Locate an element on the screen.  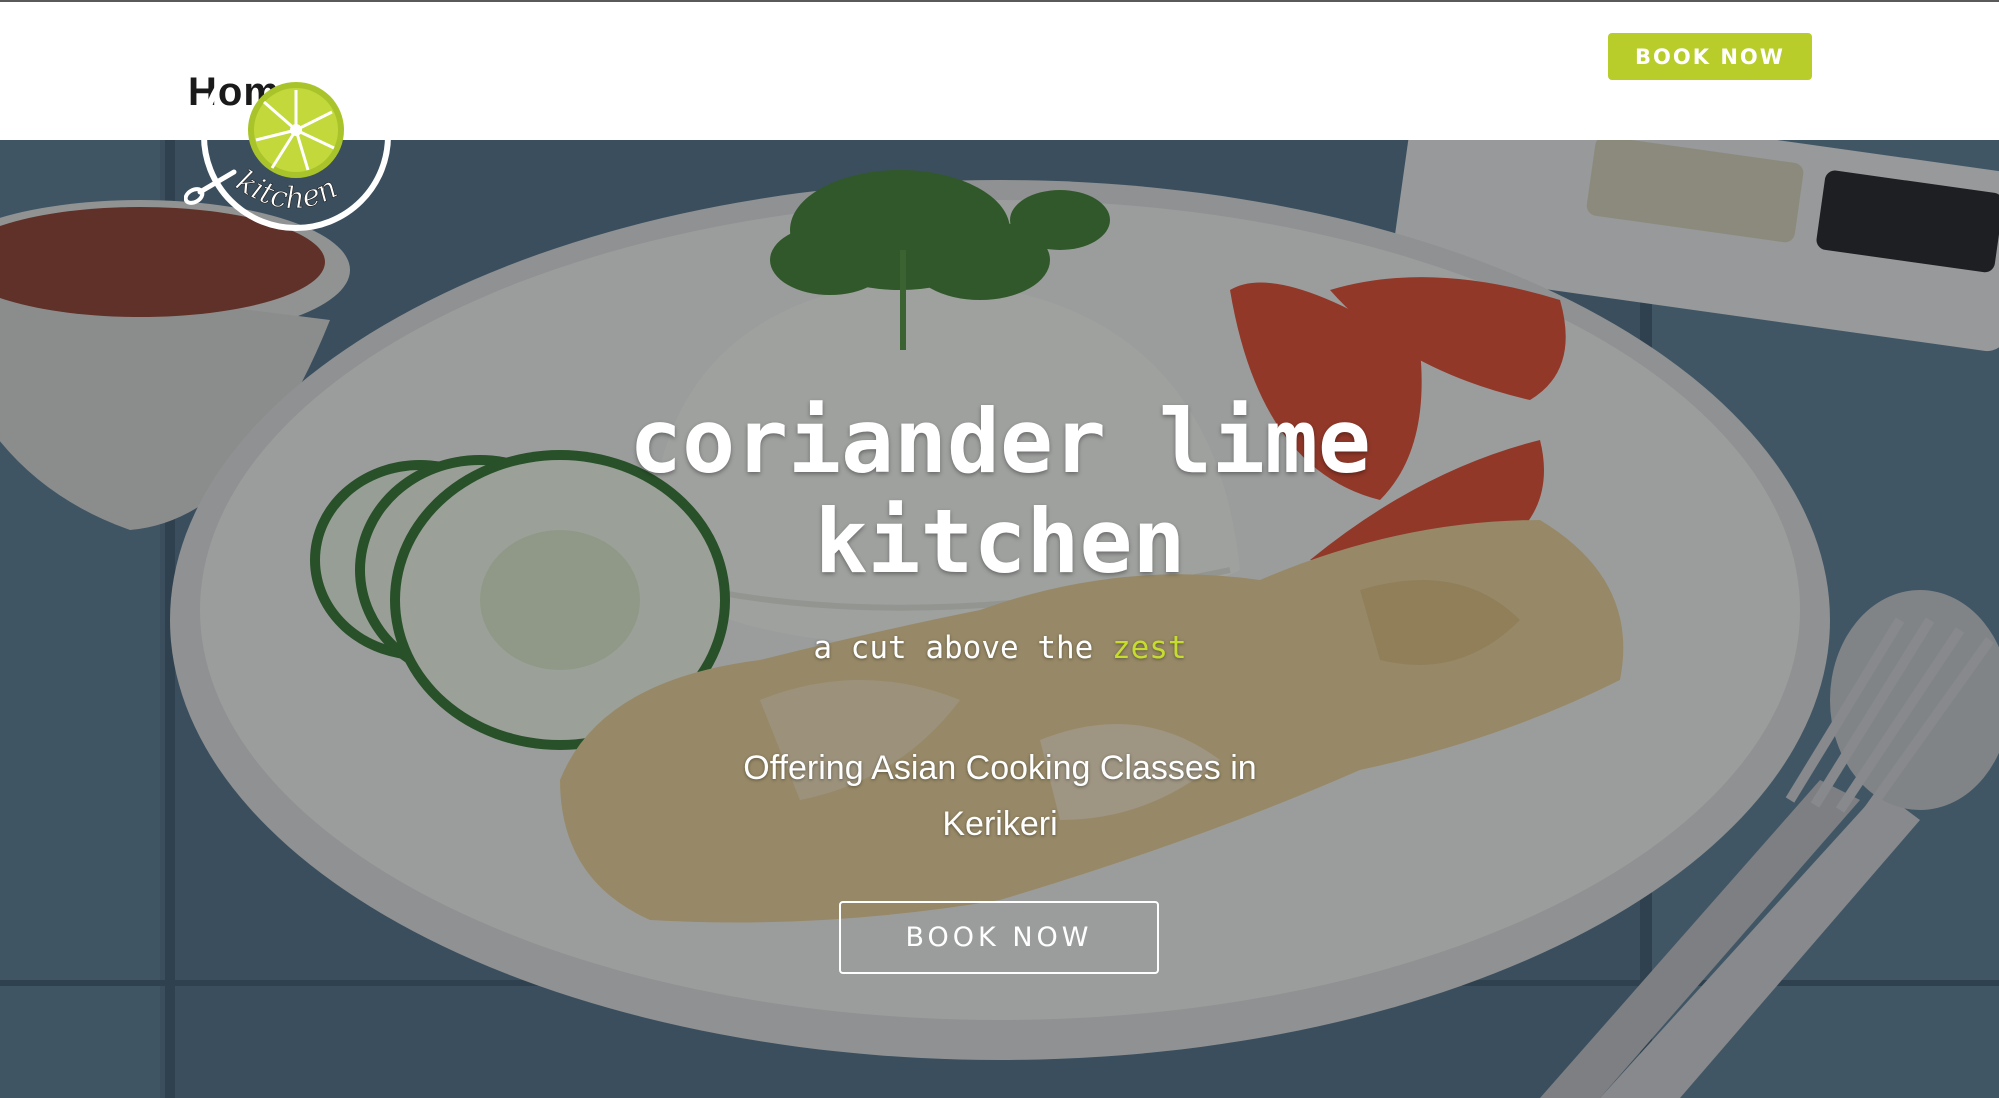
hero-tagline: a cut above the zest is located at coordinates (1000, 648).